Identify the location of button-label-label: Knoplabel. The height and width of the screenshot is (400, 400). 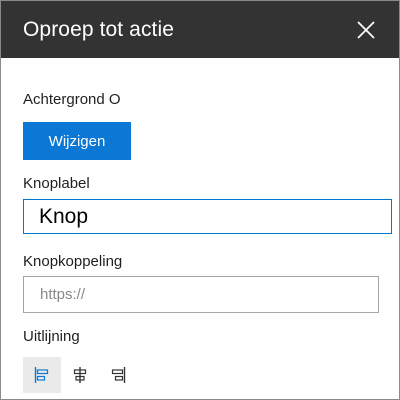
(56, 183).